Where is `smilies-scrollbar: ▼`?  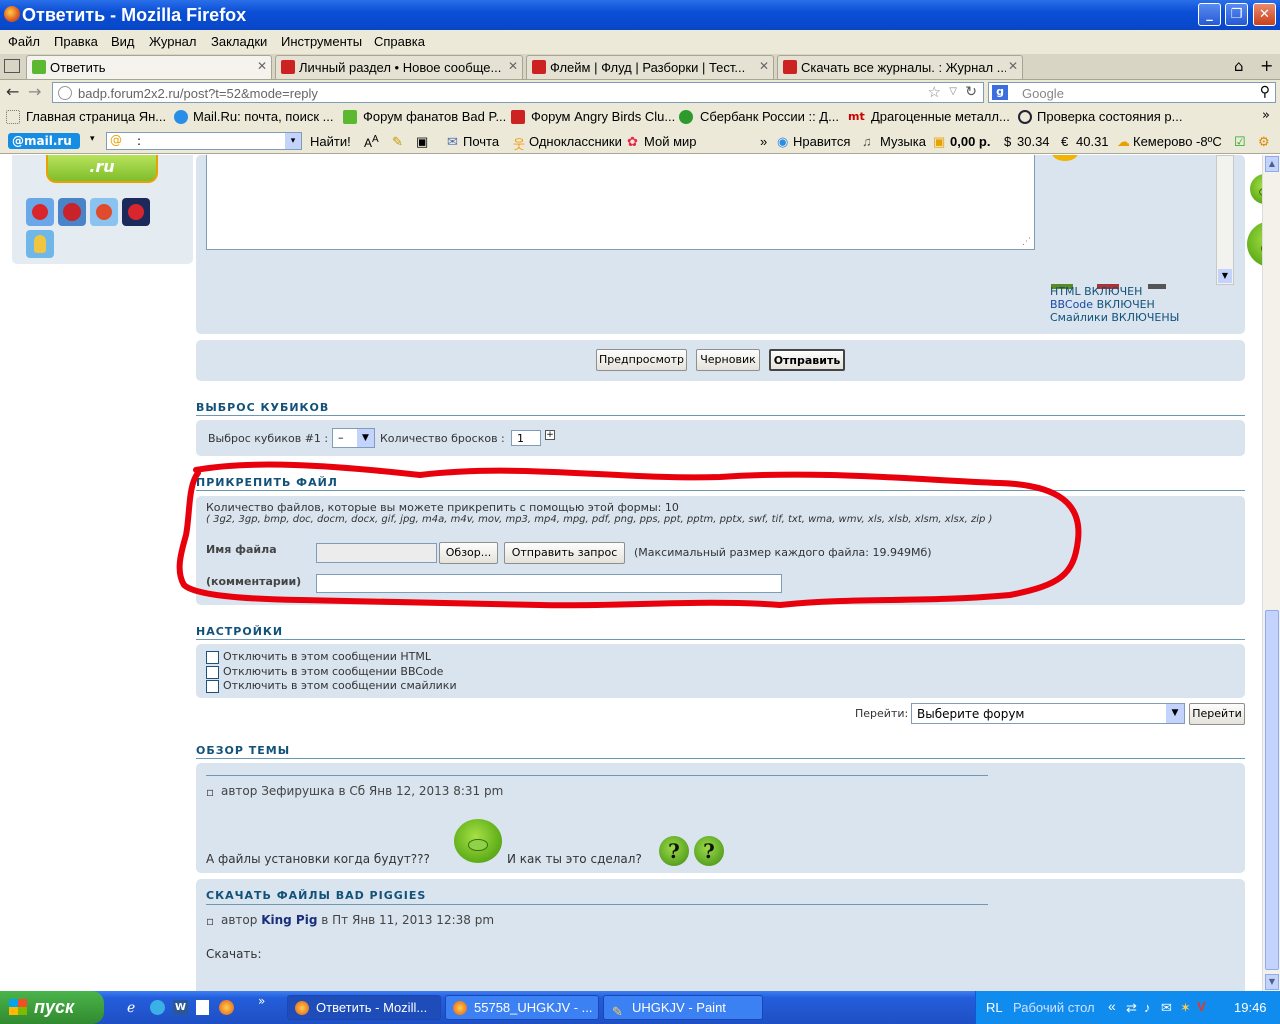
smilies-scrollbar: ▼ is located at coordinates (1225, 220).